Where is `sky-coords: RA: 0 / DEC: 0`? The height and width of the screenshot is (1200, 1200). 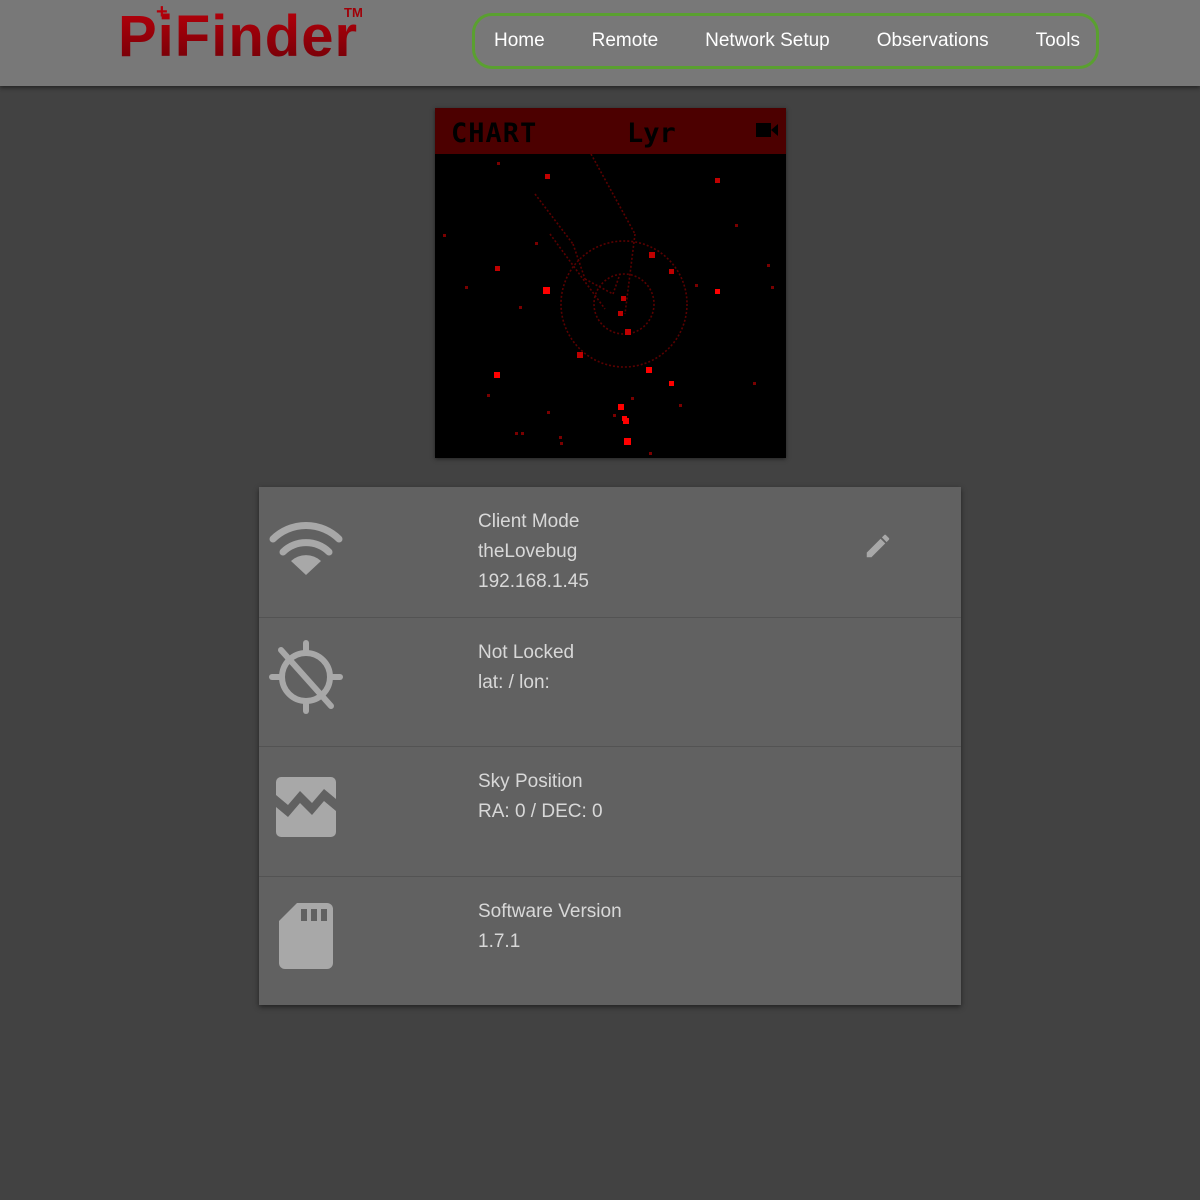
sky-coords: RA: 0 / DEC: 0 is located at coordinates (540, 811).